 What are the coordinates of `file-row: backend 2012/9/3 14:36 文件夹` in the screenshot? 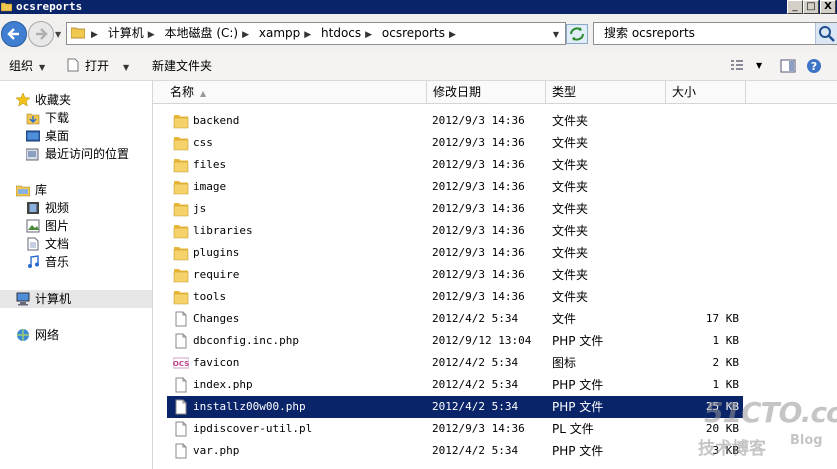 It's located at (455, 121).